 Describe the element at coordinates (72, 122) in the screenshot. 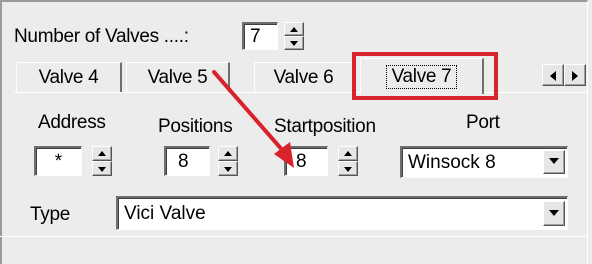

I see `address-header: Address` at that location.